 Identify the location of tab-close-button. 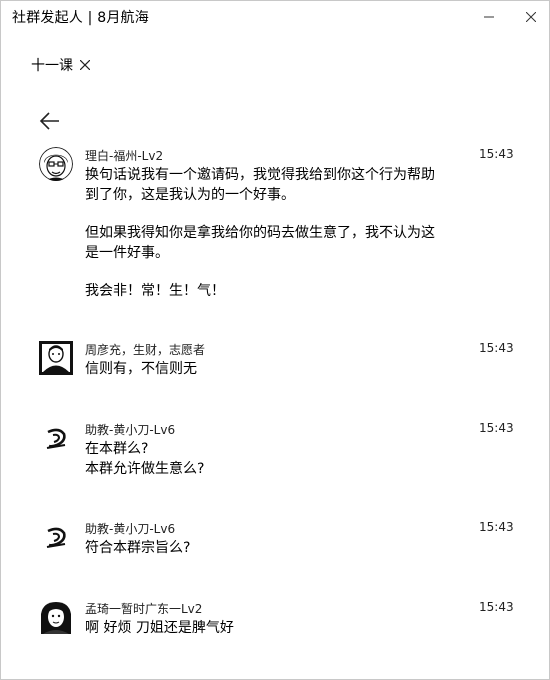
(85, 65).